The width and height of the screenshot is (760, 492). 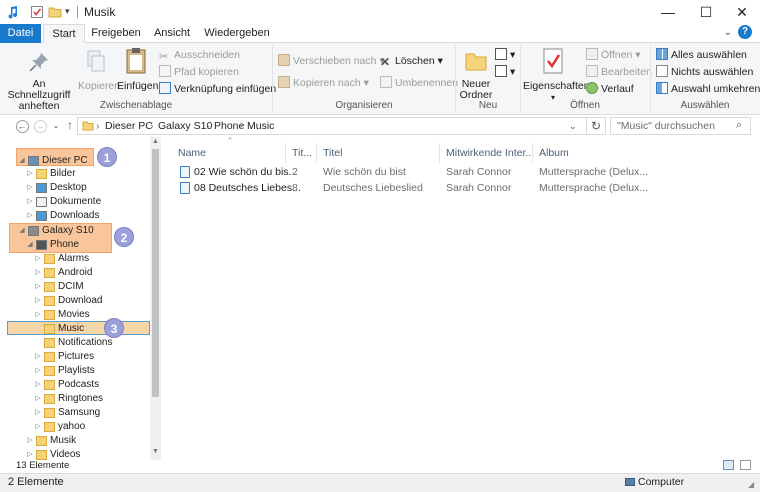 I want to click on sidebar-item-movies: ▷ Movies, so click(x=74, y=315).